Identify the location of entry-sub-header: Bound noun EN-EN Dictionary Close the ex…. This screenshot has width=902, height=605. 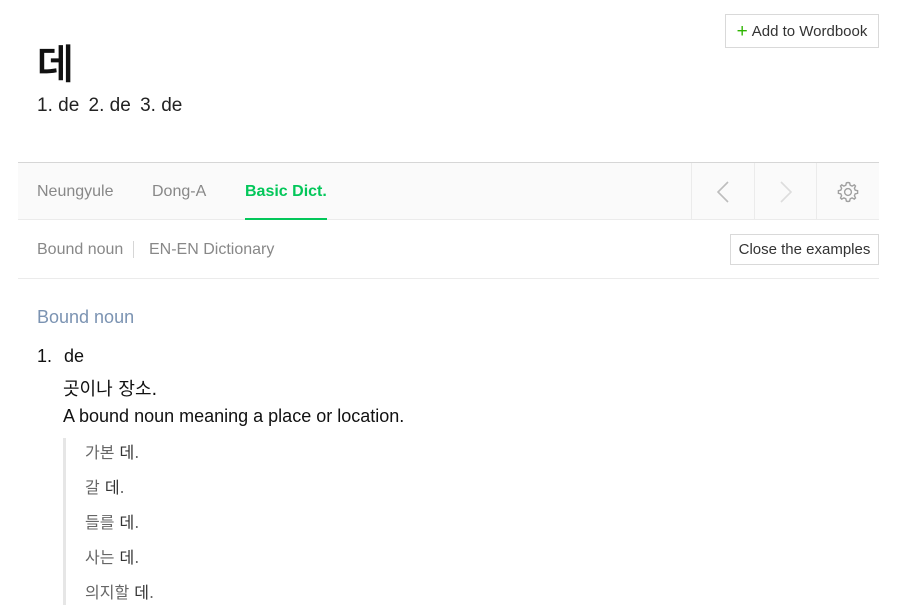
(448, 250).